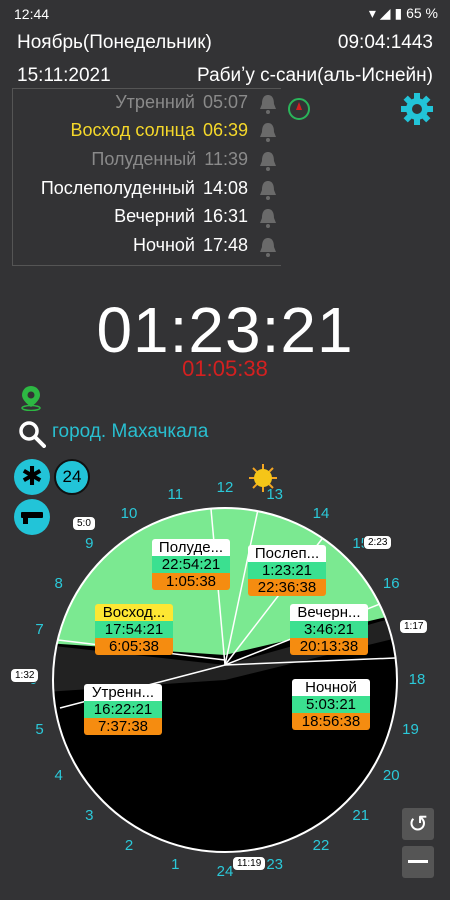 This screenshot has width=450, height=900. What do you see at coordinates (331, 687) in the screenshot?
I see `prayer-card-title: Ночной` at bounding box center [331, 687].